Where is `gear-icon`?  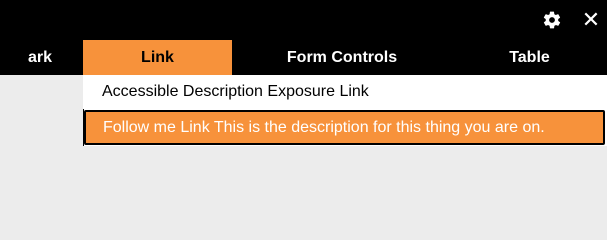
gear-icon is located at coordinates (552, 20).